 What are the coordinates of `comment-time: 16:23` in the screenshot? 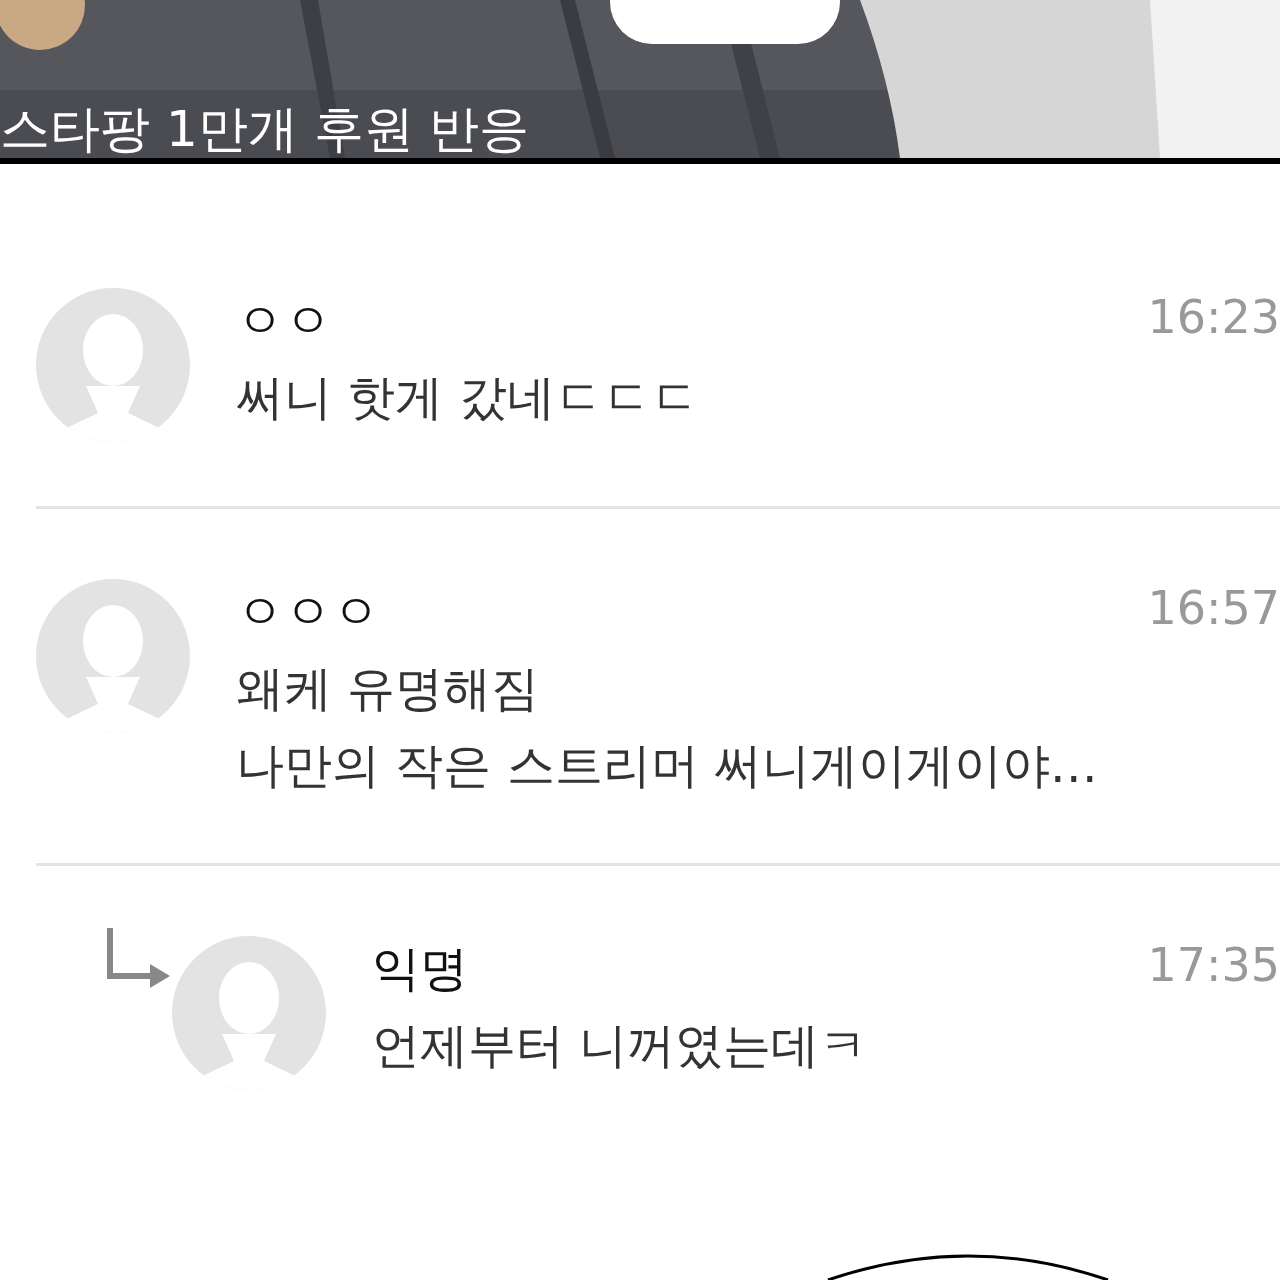 It's located at (1213, 317).